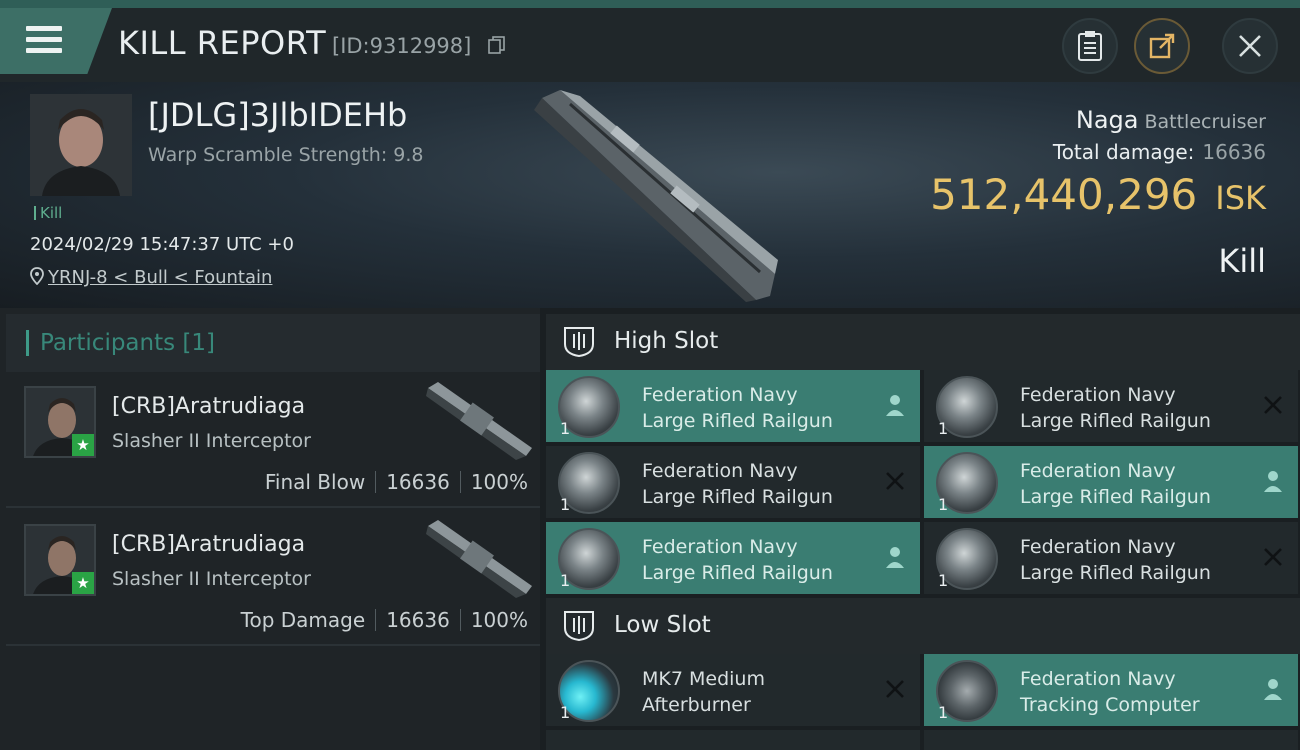 The height and width of the screenshot is (750, 1300). What do you see at coordinates (579, 342) in the screenshot?
I see `high-slot-icon` at bounding box center [579, 342].